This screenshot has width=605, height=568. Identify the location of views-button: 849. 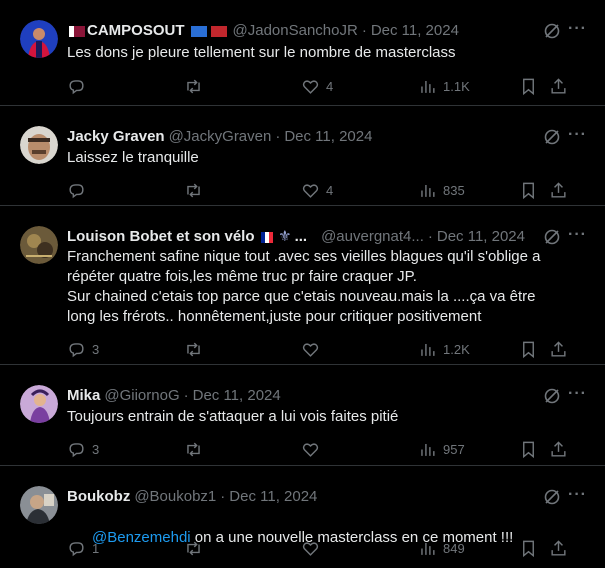
(441, 548).